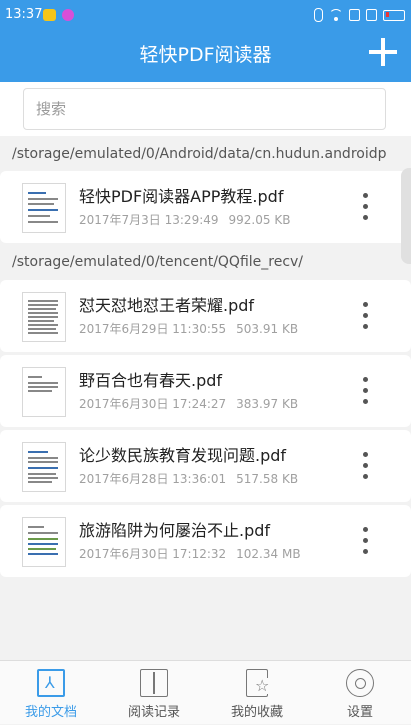 This screenshot has height=725, width=411. I want to click on file-size: 102.34 MB, so click(268, 554).